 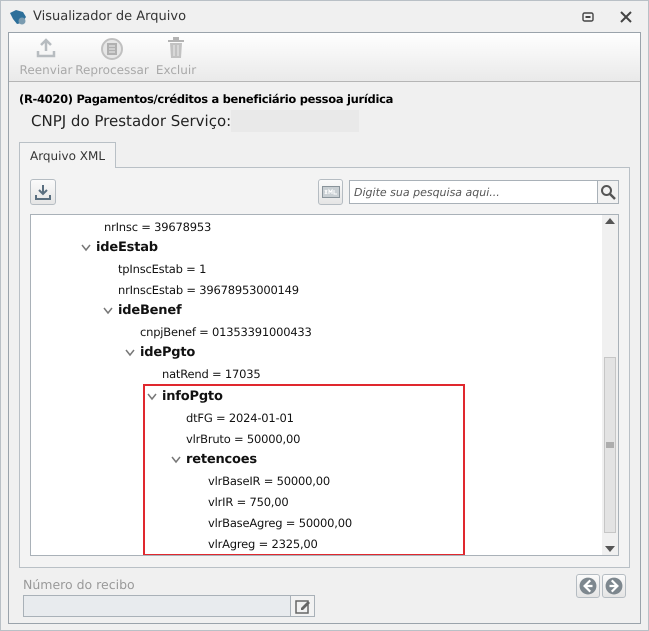 What do you see at coordinates (608, 192) in the screenshot?
I see `search-icon` at bounding box center [608, 192].